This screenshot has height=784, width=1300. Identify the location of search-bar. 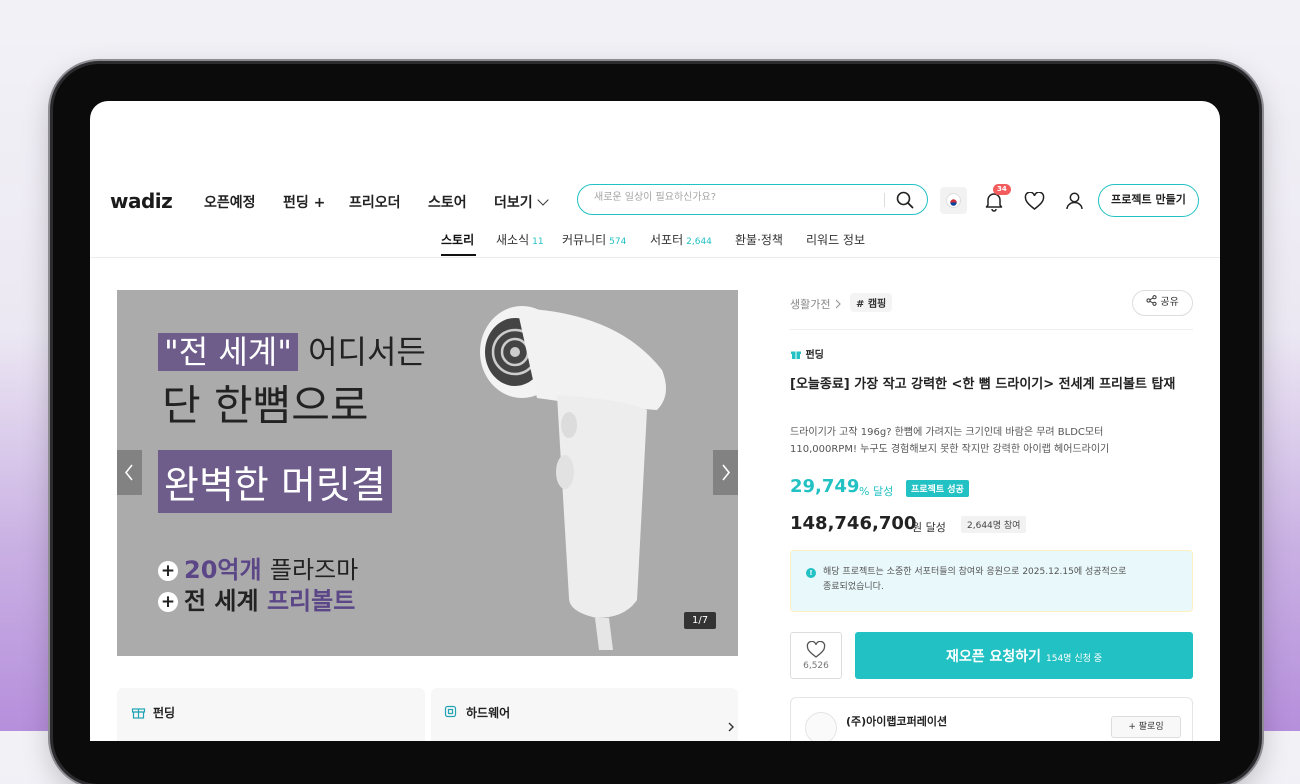
(752, 199).